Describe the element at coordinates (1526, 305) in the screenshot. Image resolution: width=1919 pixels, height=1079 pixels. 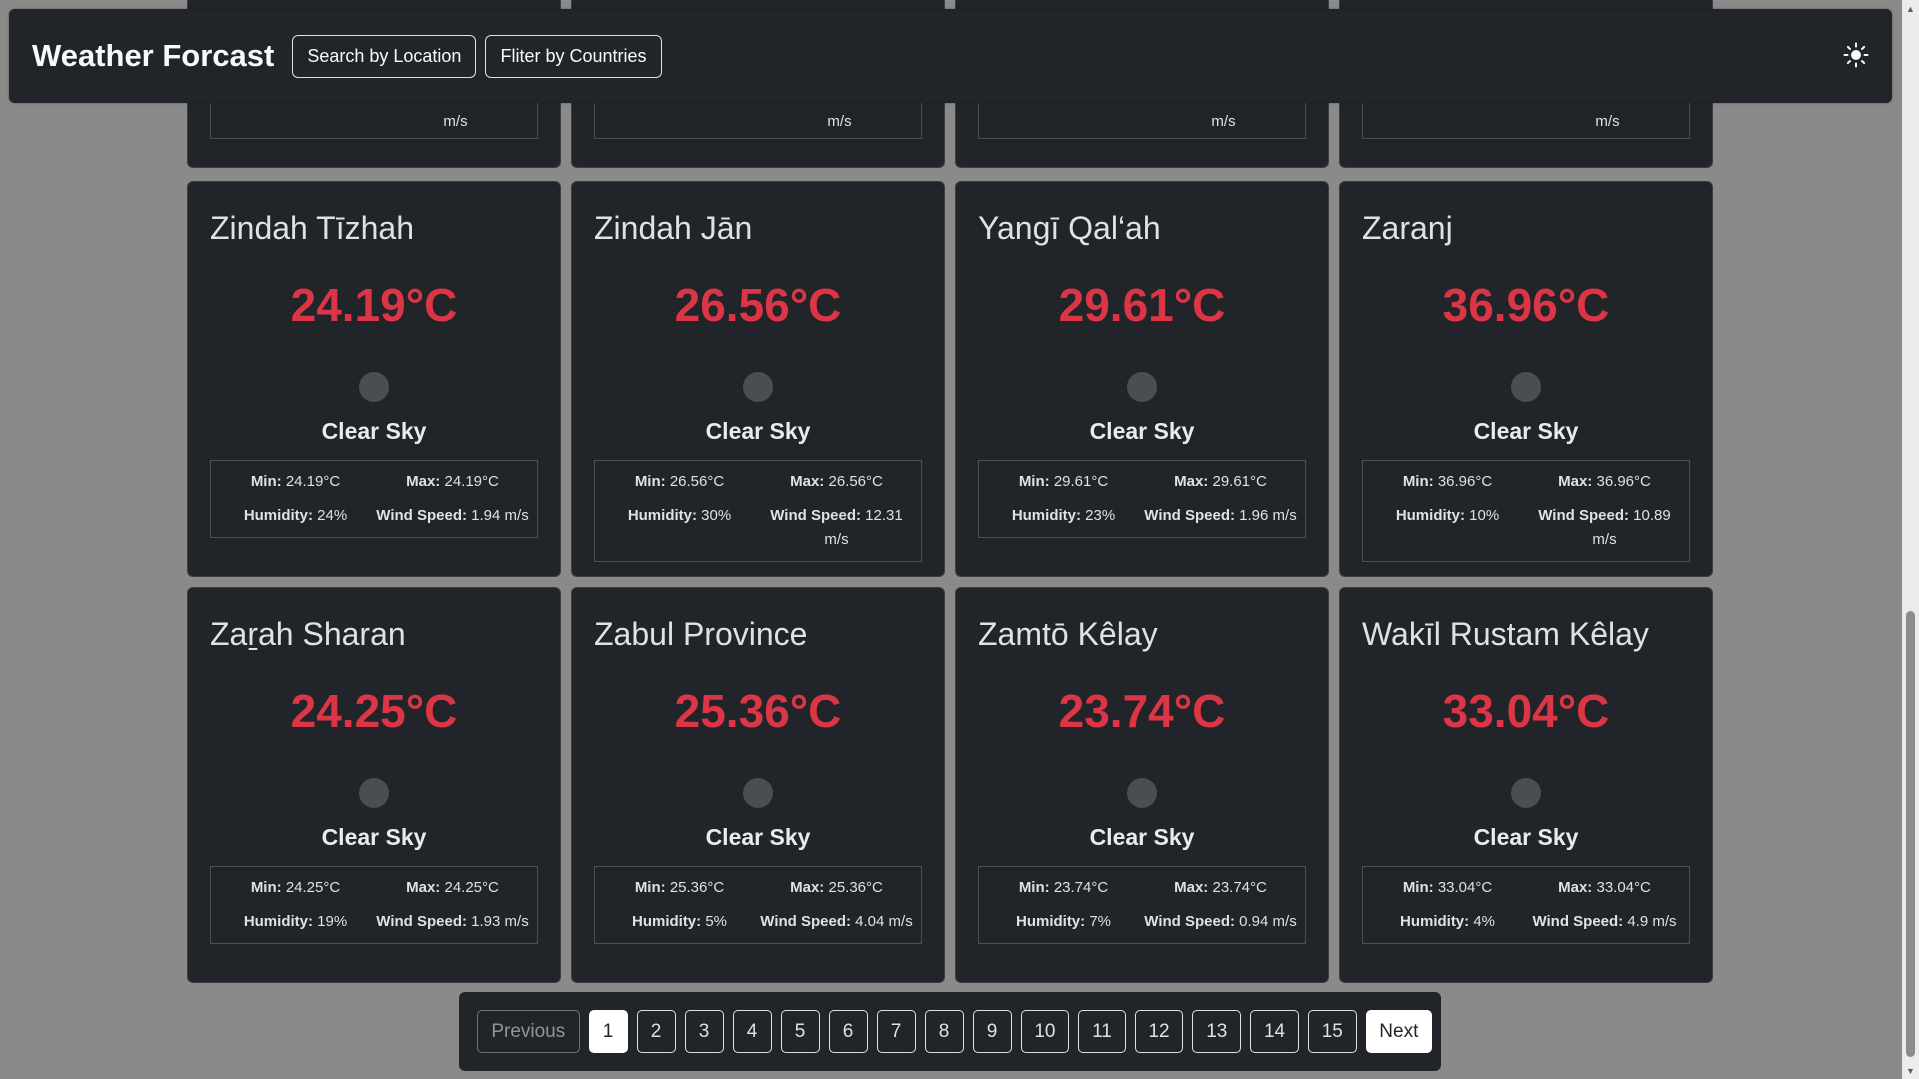
I see `temperature: 36.96°C` at that location.